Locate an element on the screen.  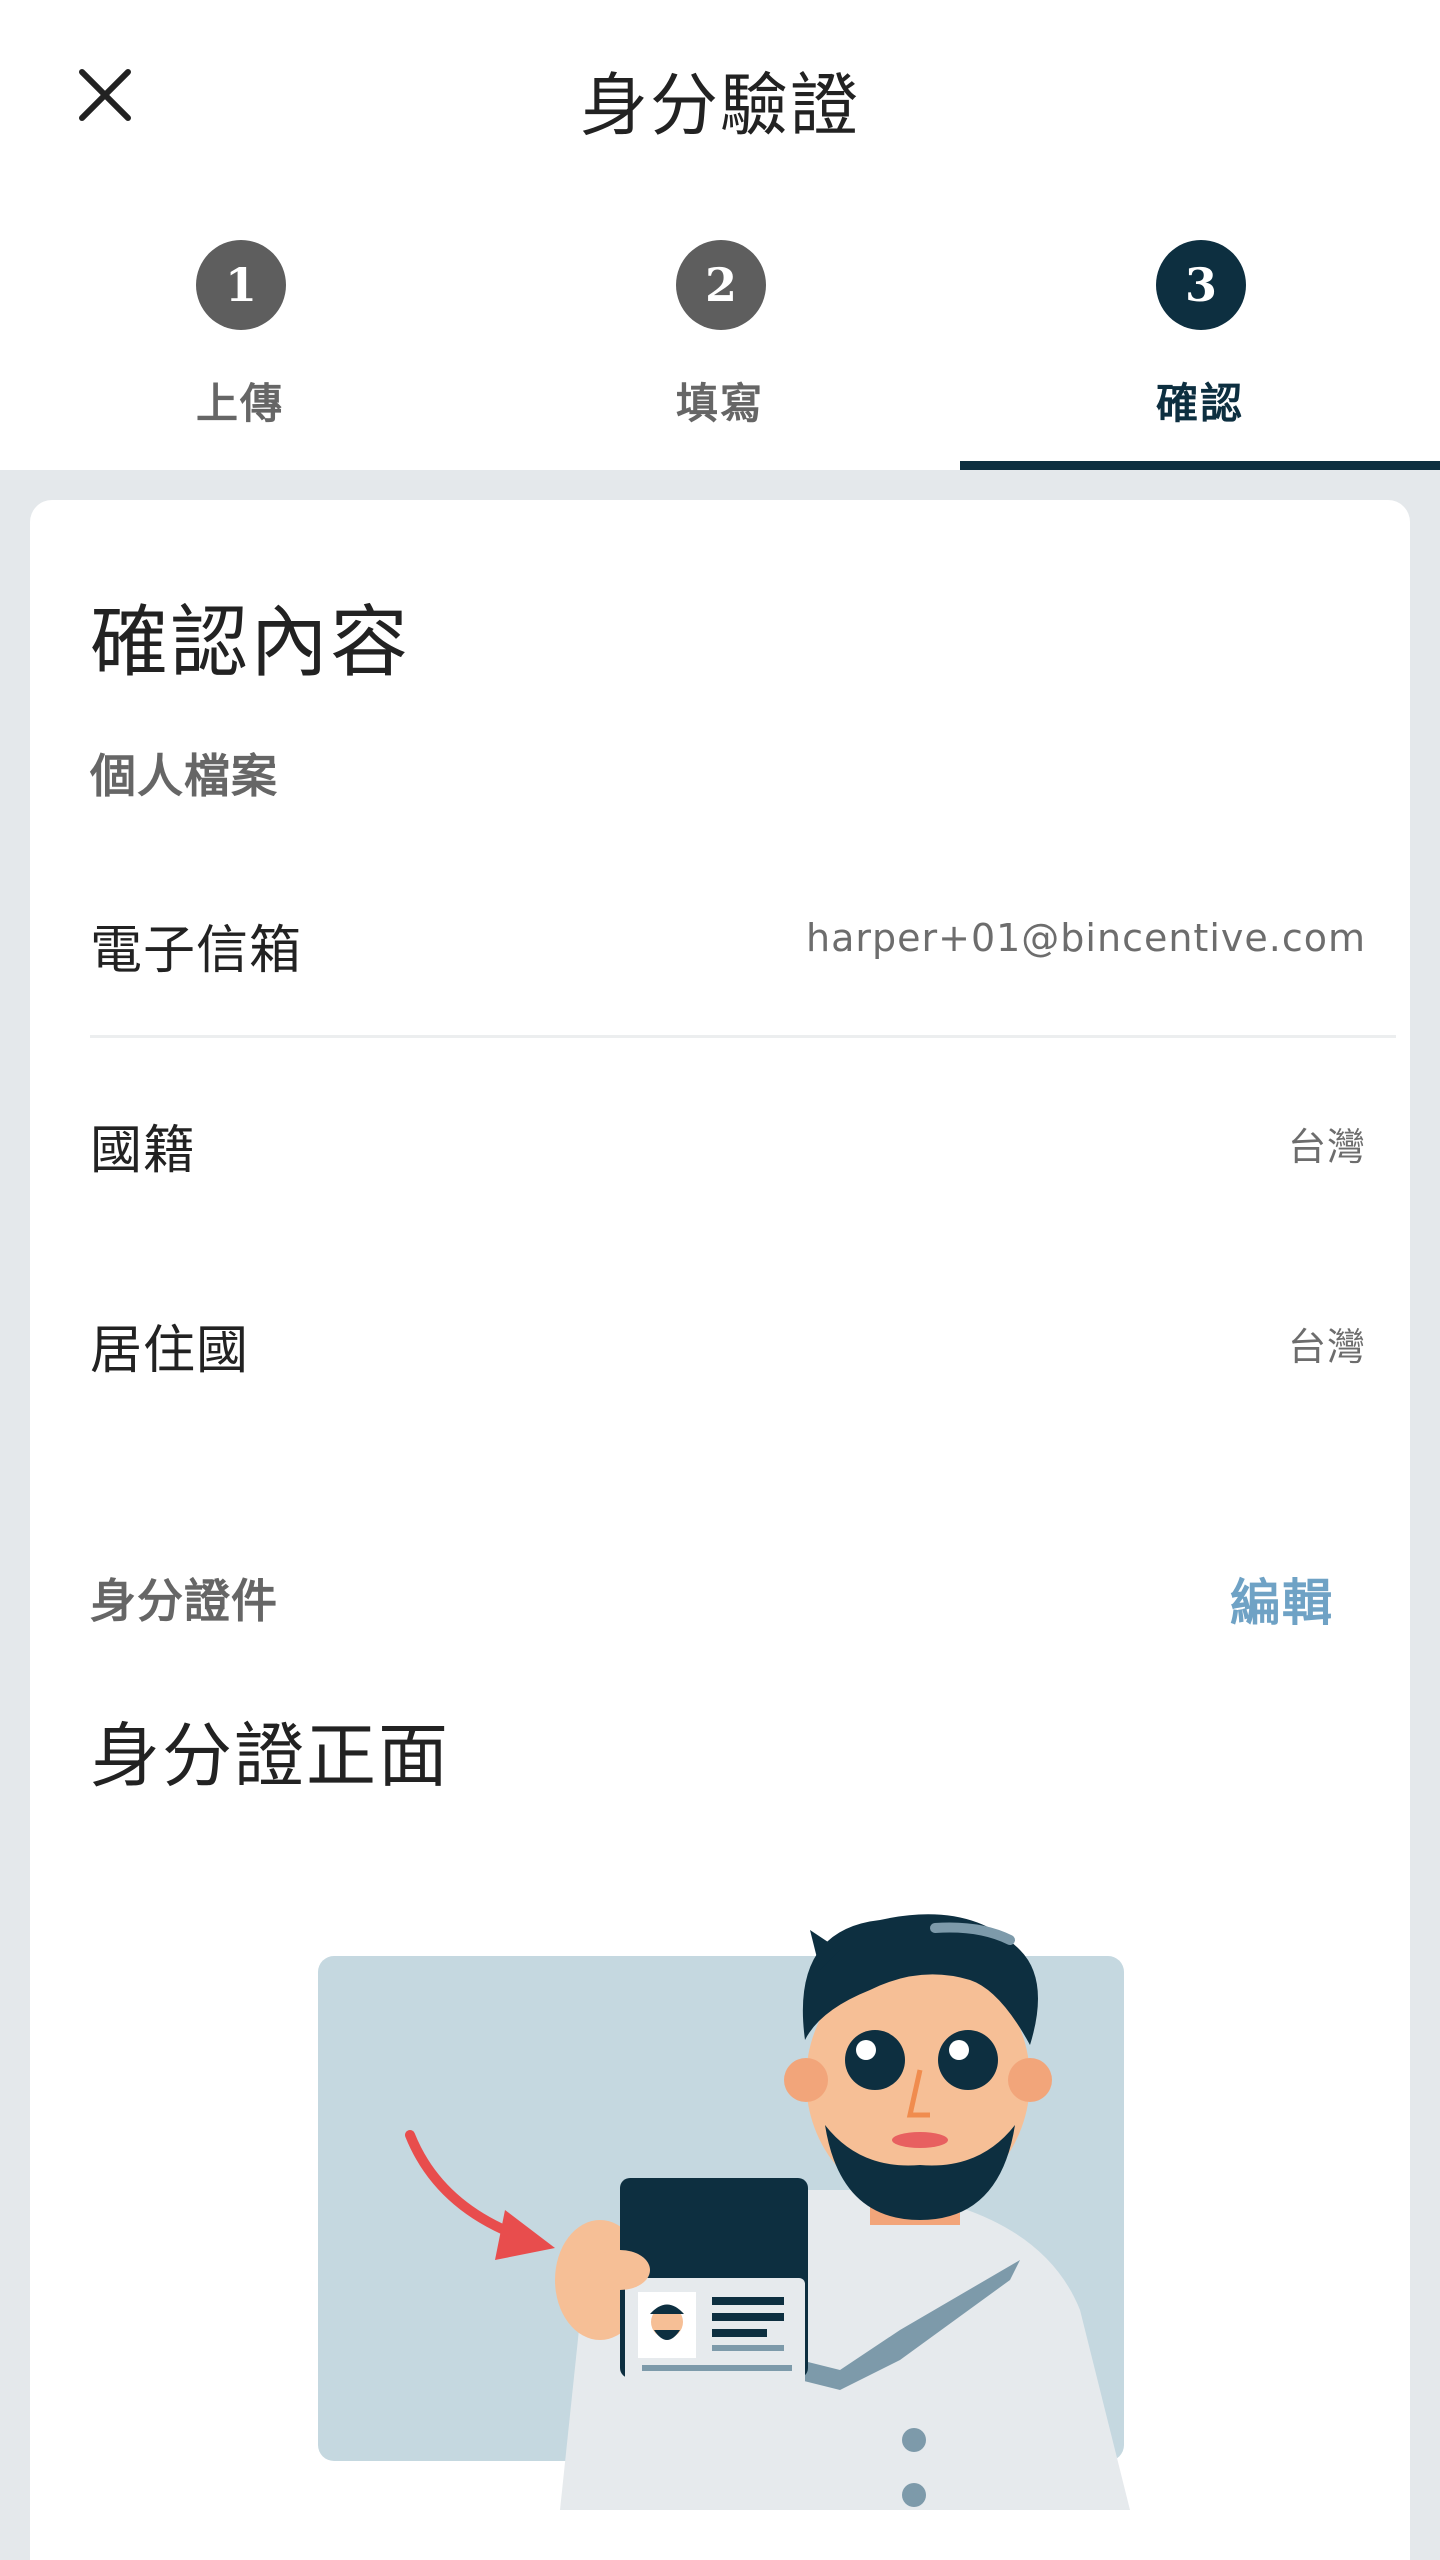
nationality-row: 國籍 台灣 is located at coordinates (728, 1140).